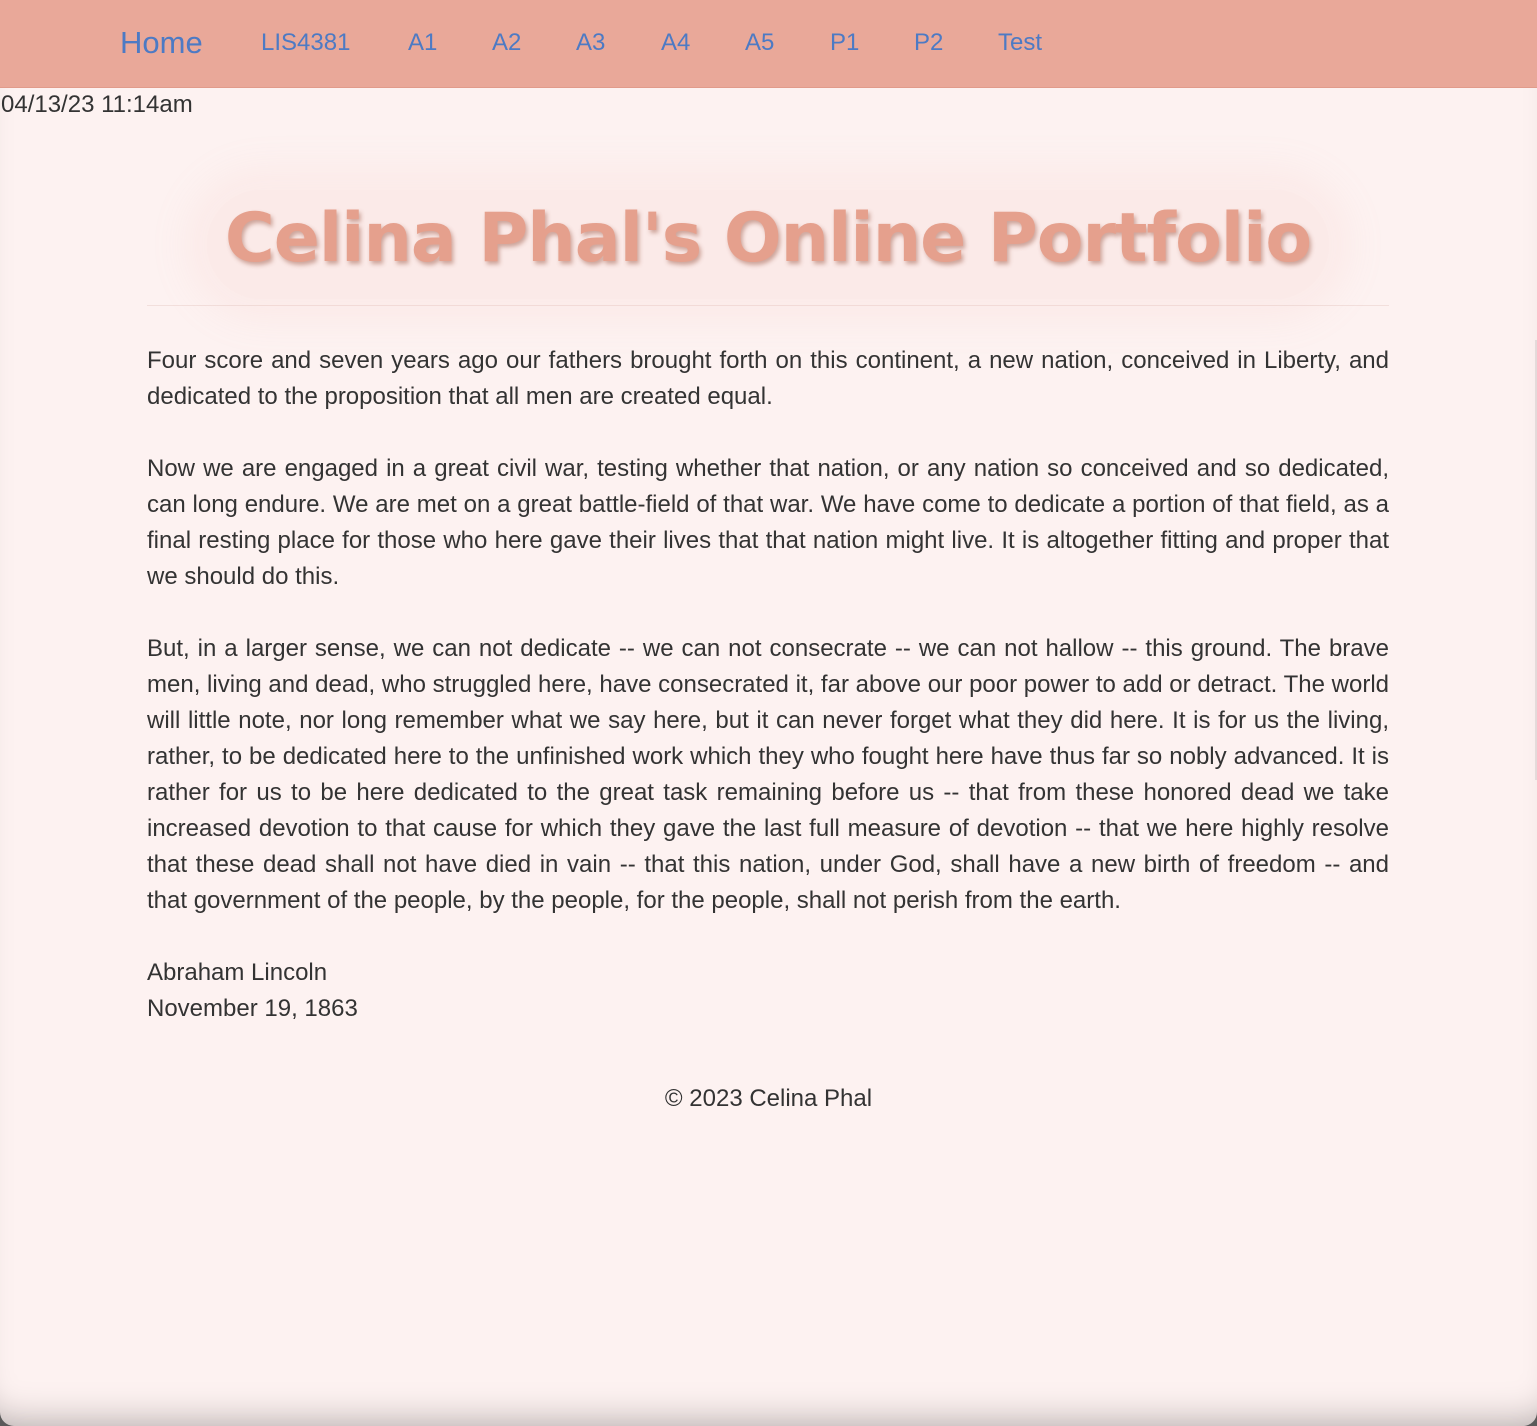  I want to click on nav-link-p1: P1, so click(844, 43).